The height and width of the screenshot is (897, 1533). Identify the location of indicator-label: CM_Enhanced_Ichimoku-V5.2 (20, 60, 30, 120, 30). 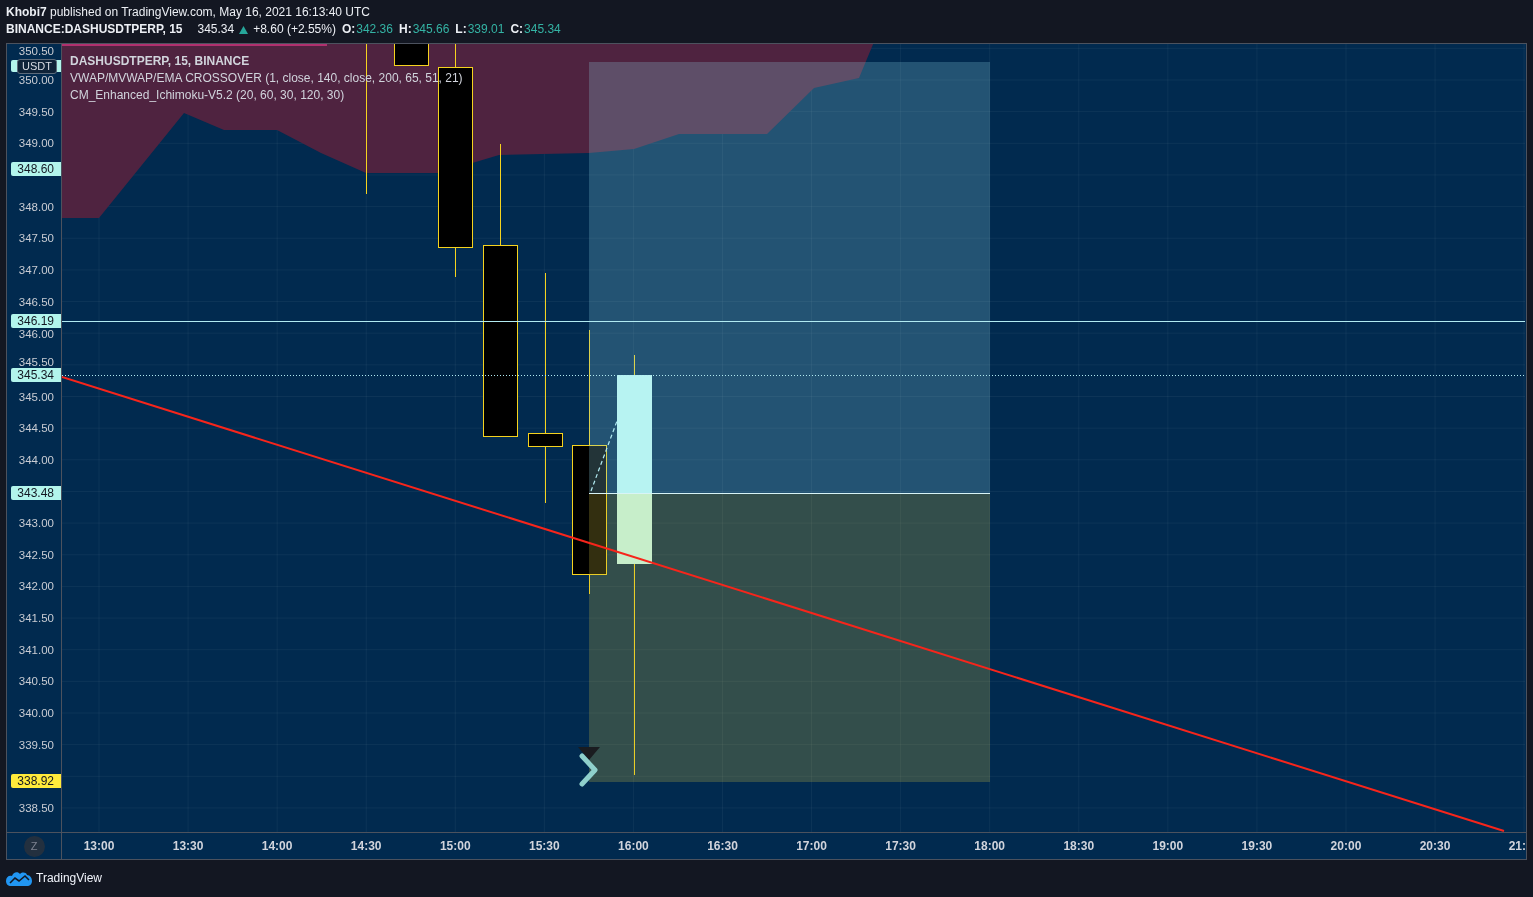
(207, 95).